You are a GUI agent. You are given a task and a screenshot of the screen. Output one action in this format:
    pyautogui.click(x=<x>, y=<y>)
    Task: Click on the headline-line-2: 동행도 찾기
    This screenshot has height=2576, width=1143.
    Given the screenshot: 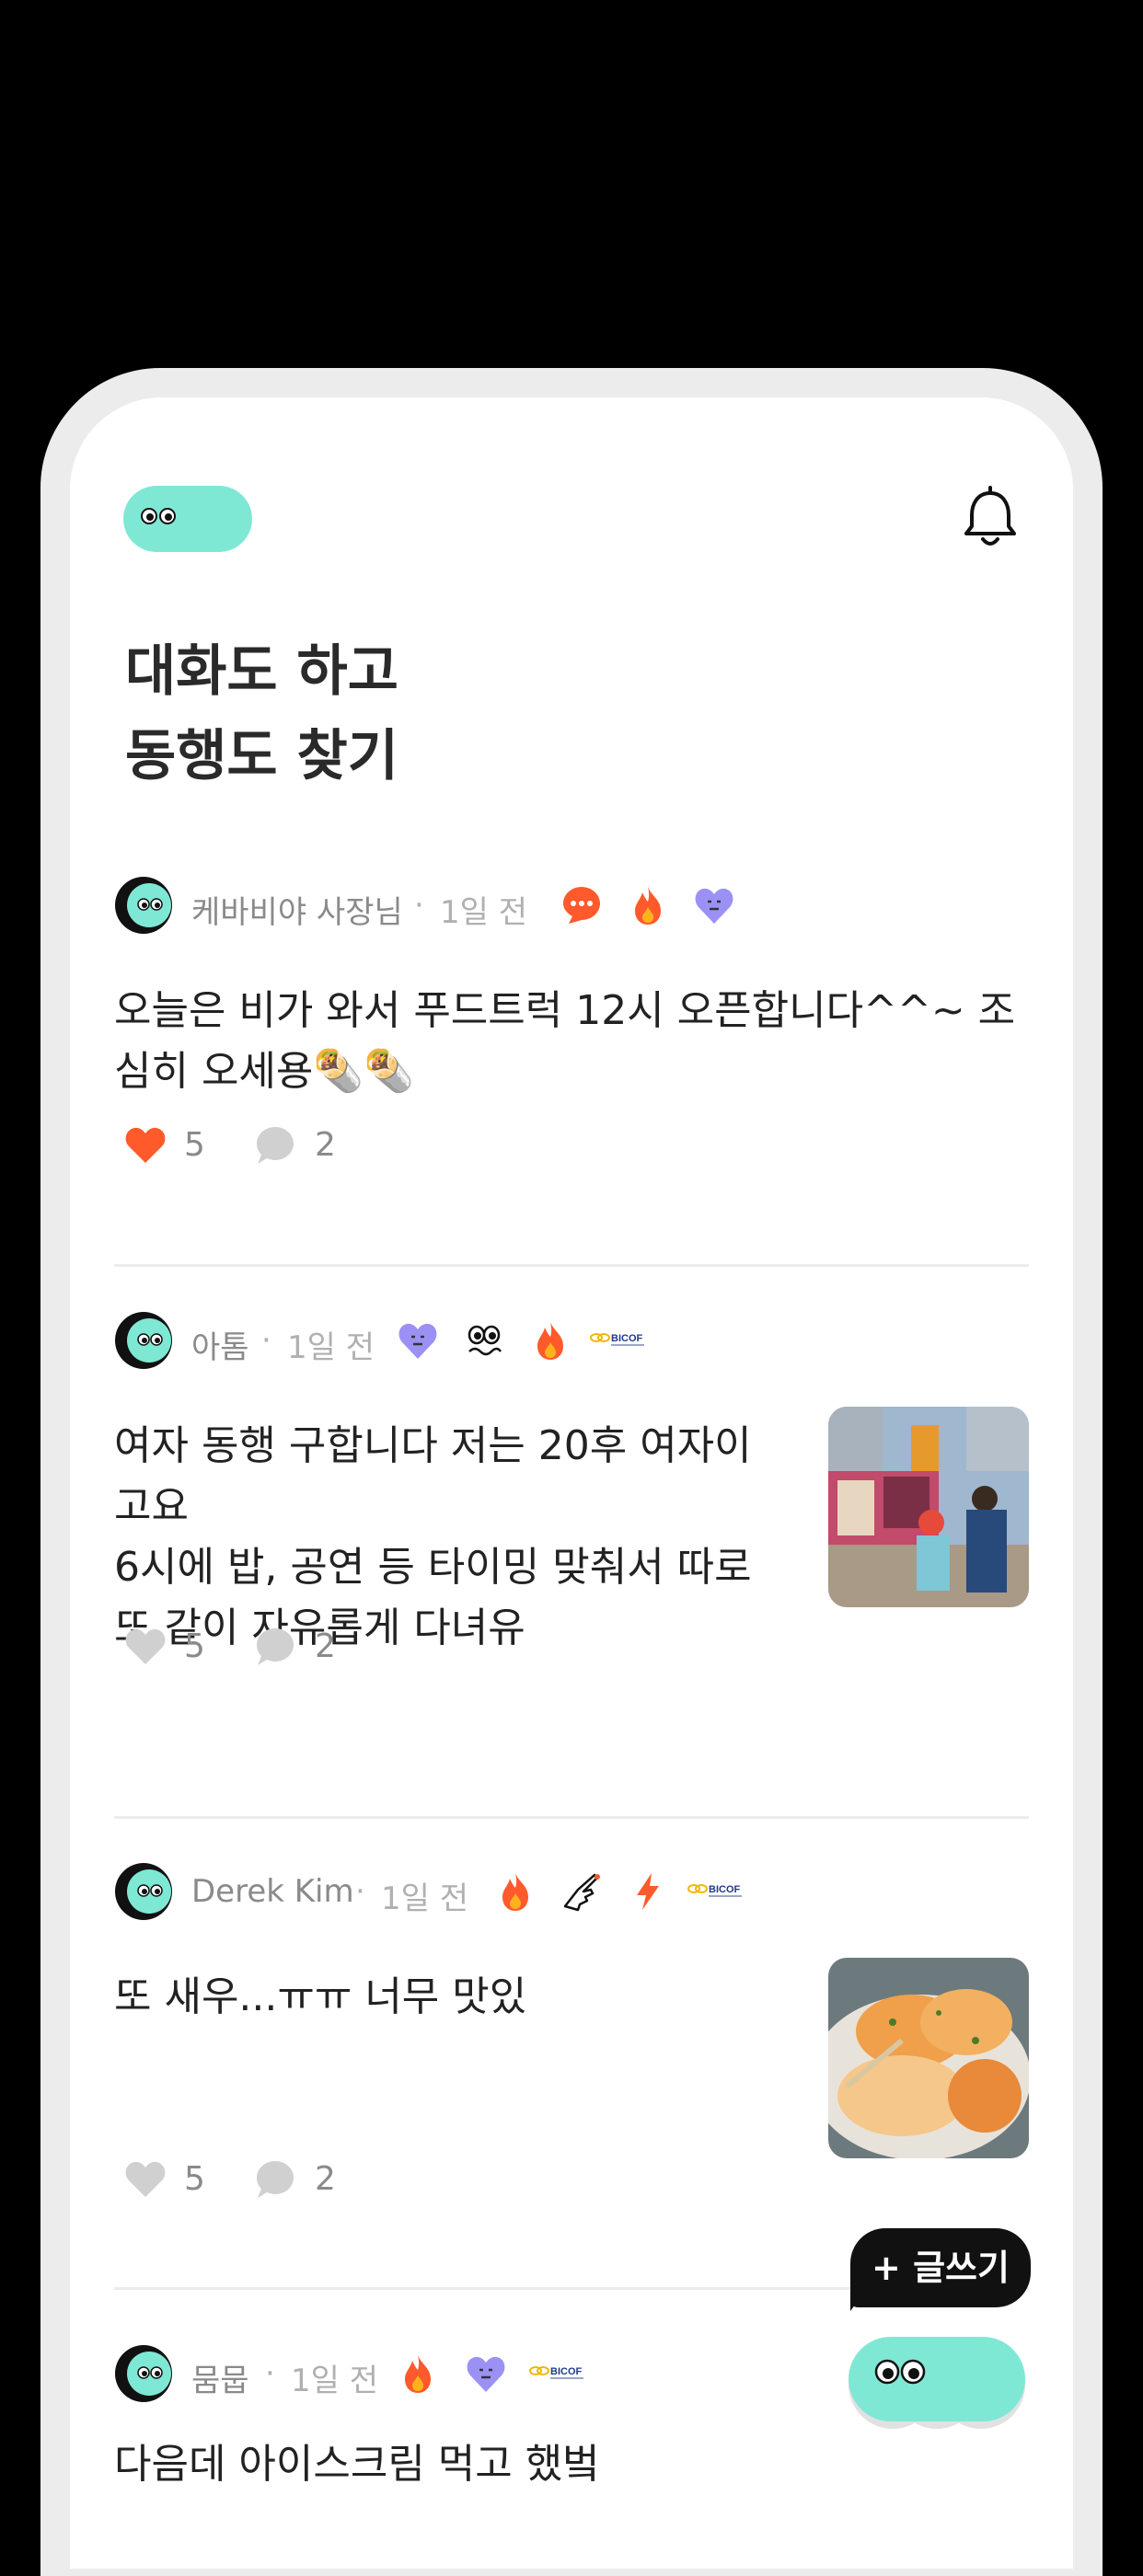 What is the action you would take?
    pyautogui.click(x=261, y=756)
    